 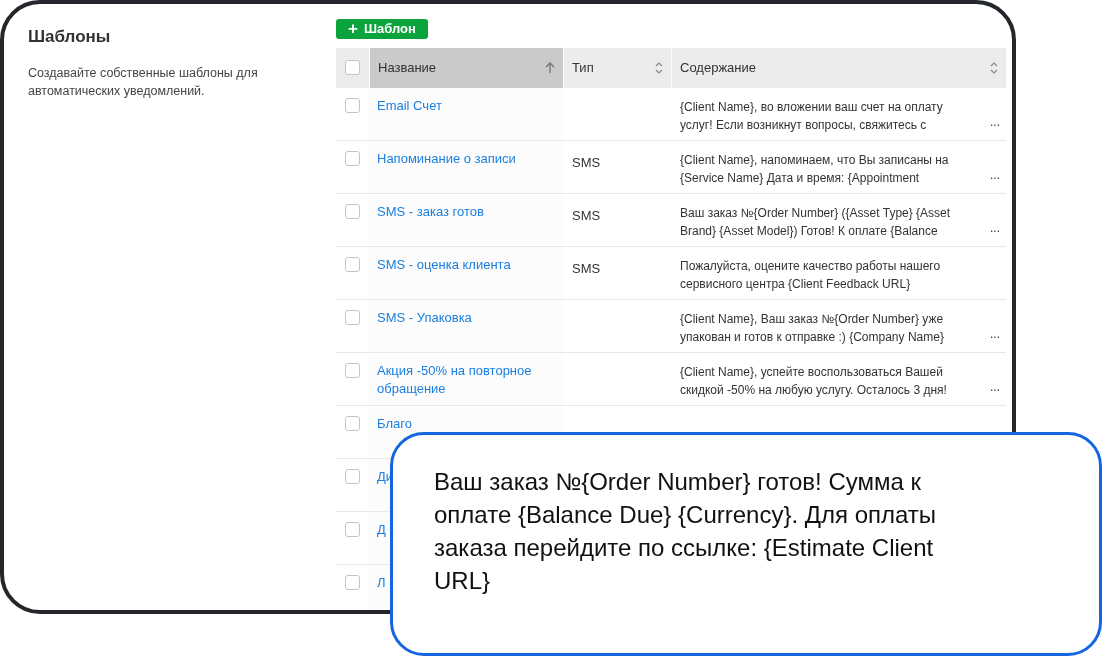 What do you see at coordinates (814, 169) in the screenshot?
I see `content-cell-text: {Client Name}, напоминаем, что Вы записаны на {Service Name} Дата и время: {Appointment` at bounding box center [814, 169].